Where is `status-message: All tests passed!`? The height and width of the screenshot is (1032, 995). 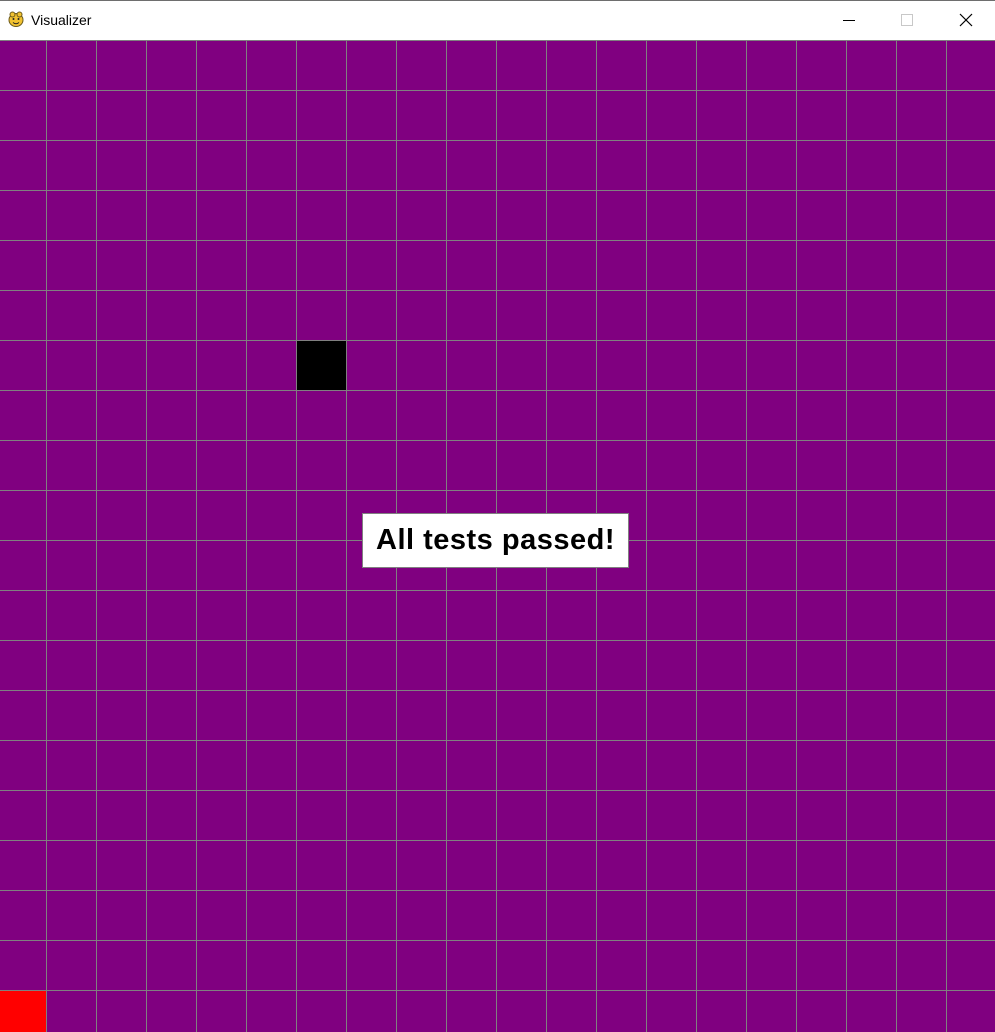
status-message: All tests passed! is located at coordinates (495, 540).